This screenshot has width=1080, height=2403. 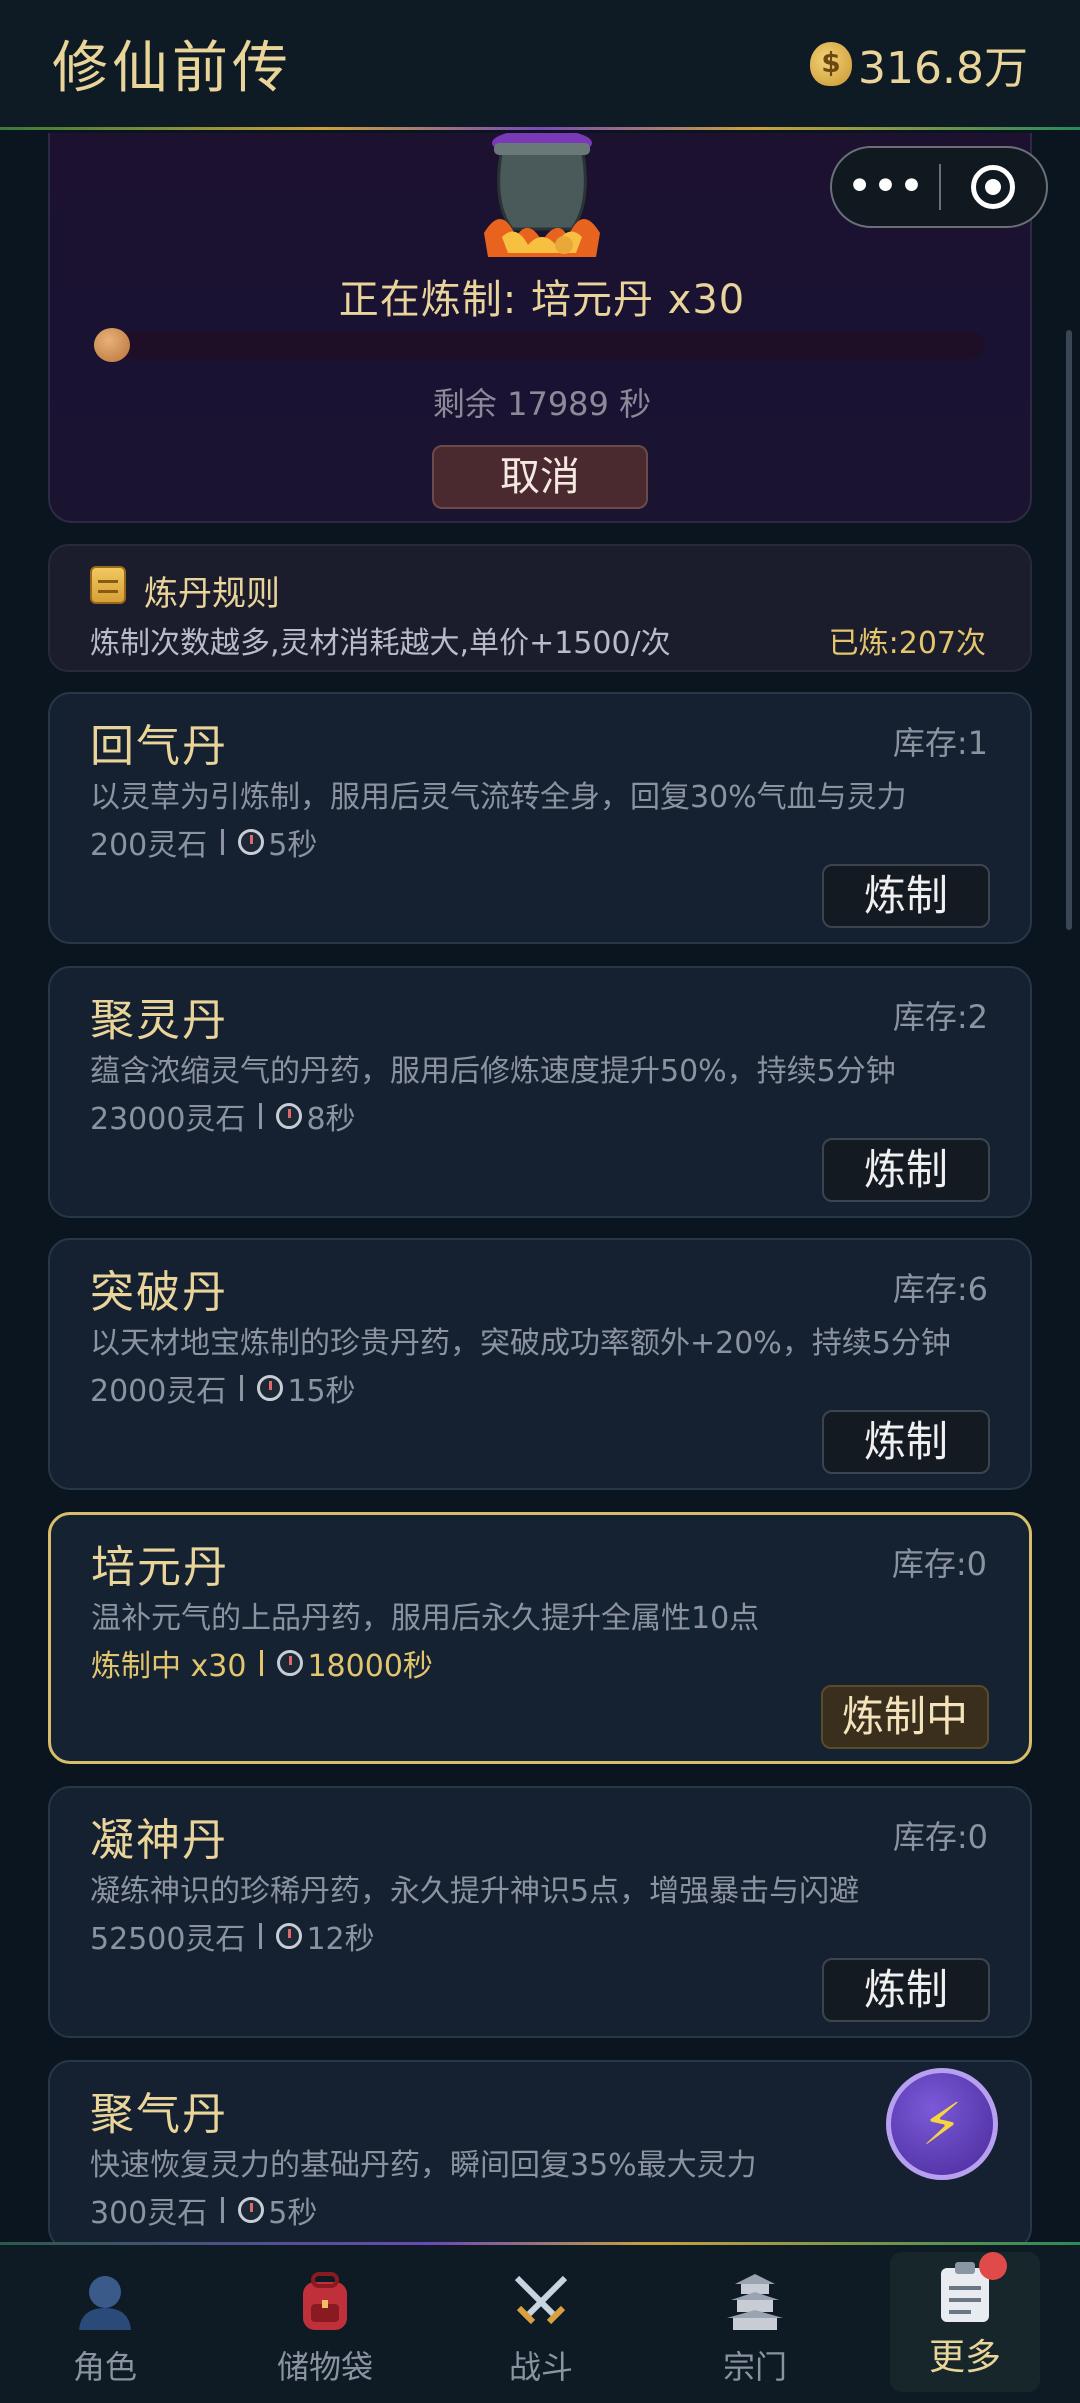 I want to click on pill-cost-row: 200灵石 5秒, so click(x=203, y=842).